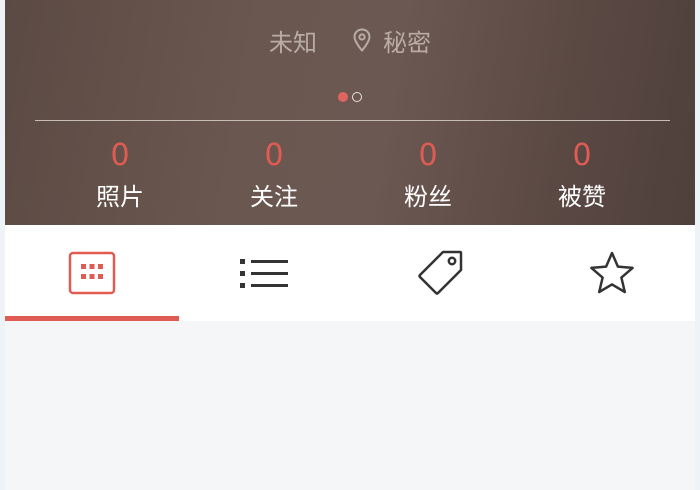 Image resolution: width=700 pixels, height=490 pixels. I want to click on grid-icon, so click(92, 273).